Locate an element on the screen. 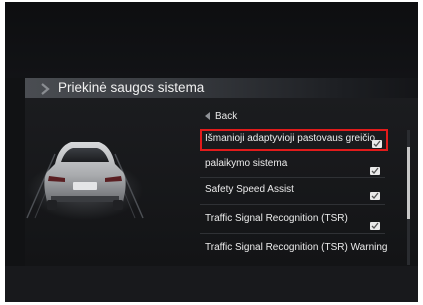 This screenshot has height=305, width=423. menu-item-label: Traffic Signal Recognition (TSR) is located at coordinates (276, 218).